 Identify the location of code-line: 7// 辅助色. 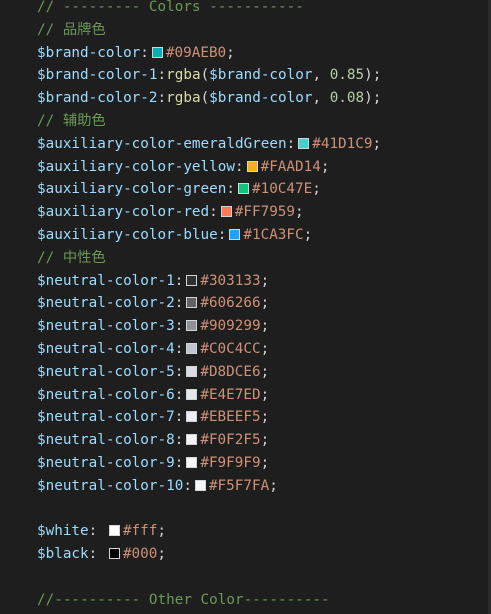
(243, 121).